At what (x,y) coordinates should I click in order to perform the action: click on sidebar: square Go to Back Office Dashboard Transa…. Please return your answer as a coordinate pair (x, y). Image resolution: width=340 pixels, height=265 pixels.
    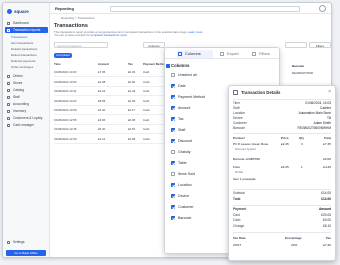
    Looking at the image, I should click on (26, 130).